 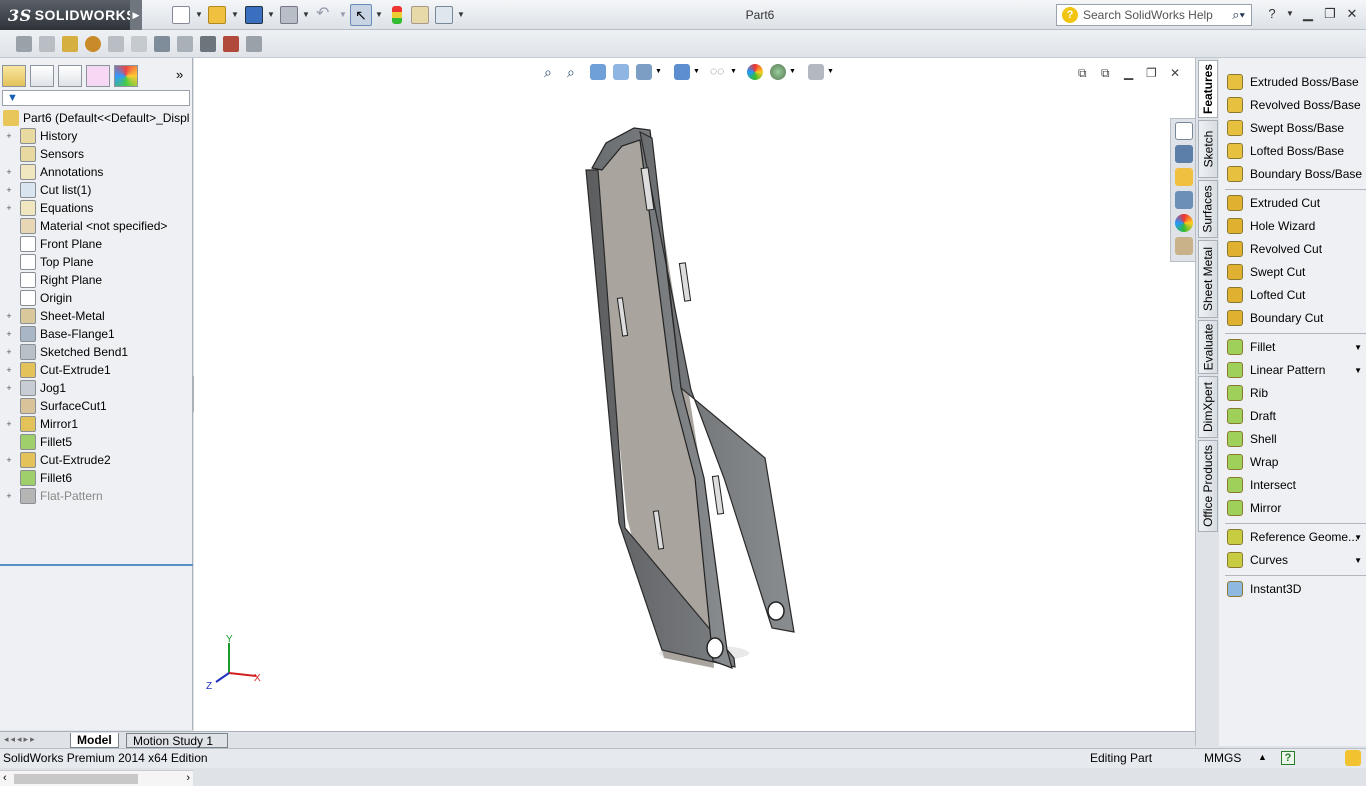 I want to click on flex-tool-icon, so click(x=162, y=44).